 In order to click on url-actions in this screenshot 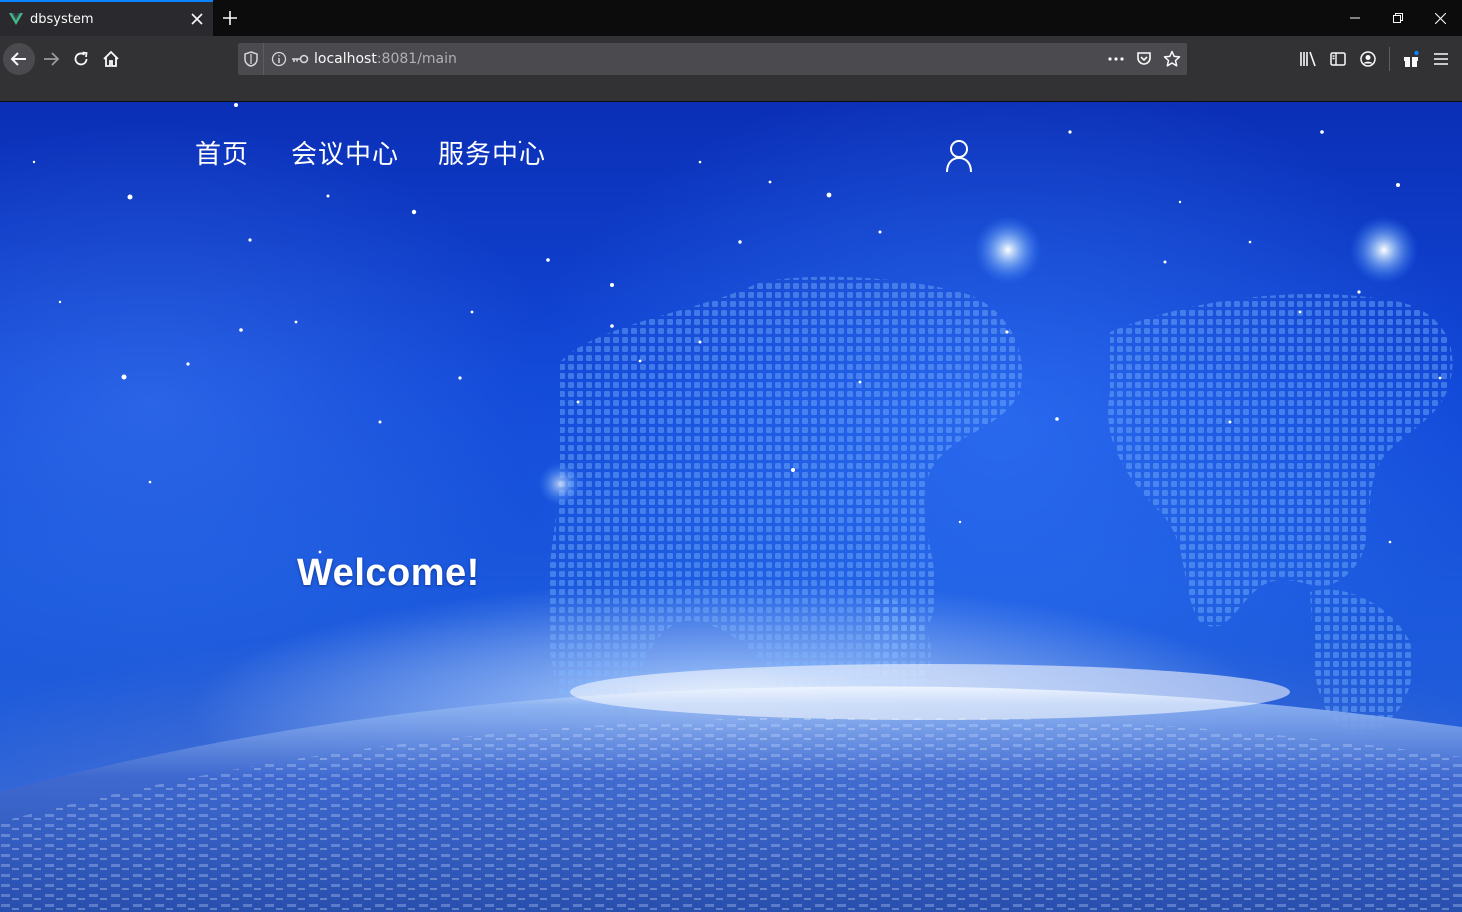, I will do `click(1144, 59)`.